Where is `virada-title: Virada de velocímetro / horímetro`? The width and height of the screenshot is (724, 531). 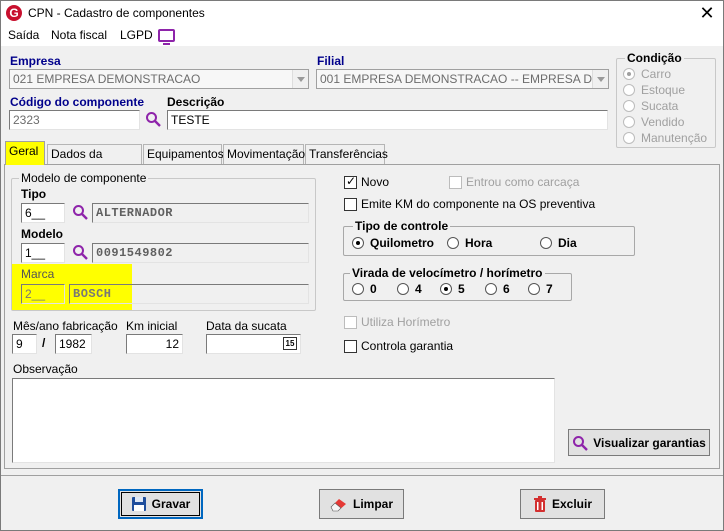
virada-title: Virada de velocímetro / horímetro is located at coordinates (447, 273).